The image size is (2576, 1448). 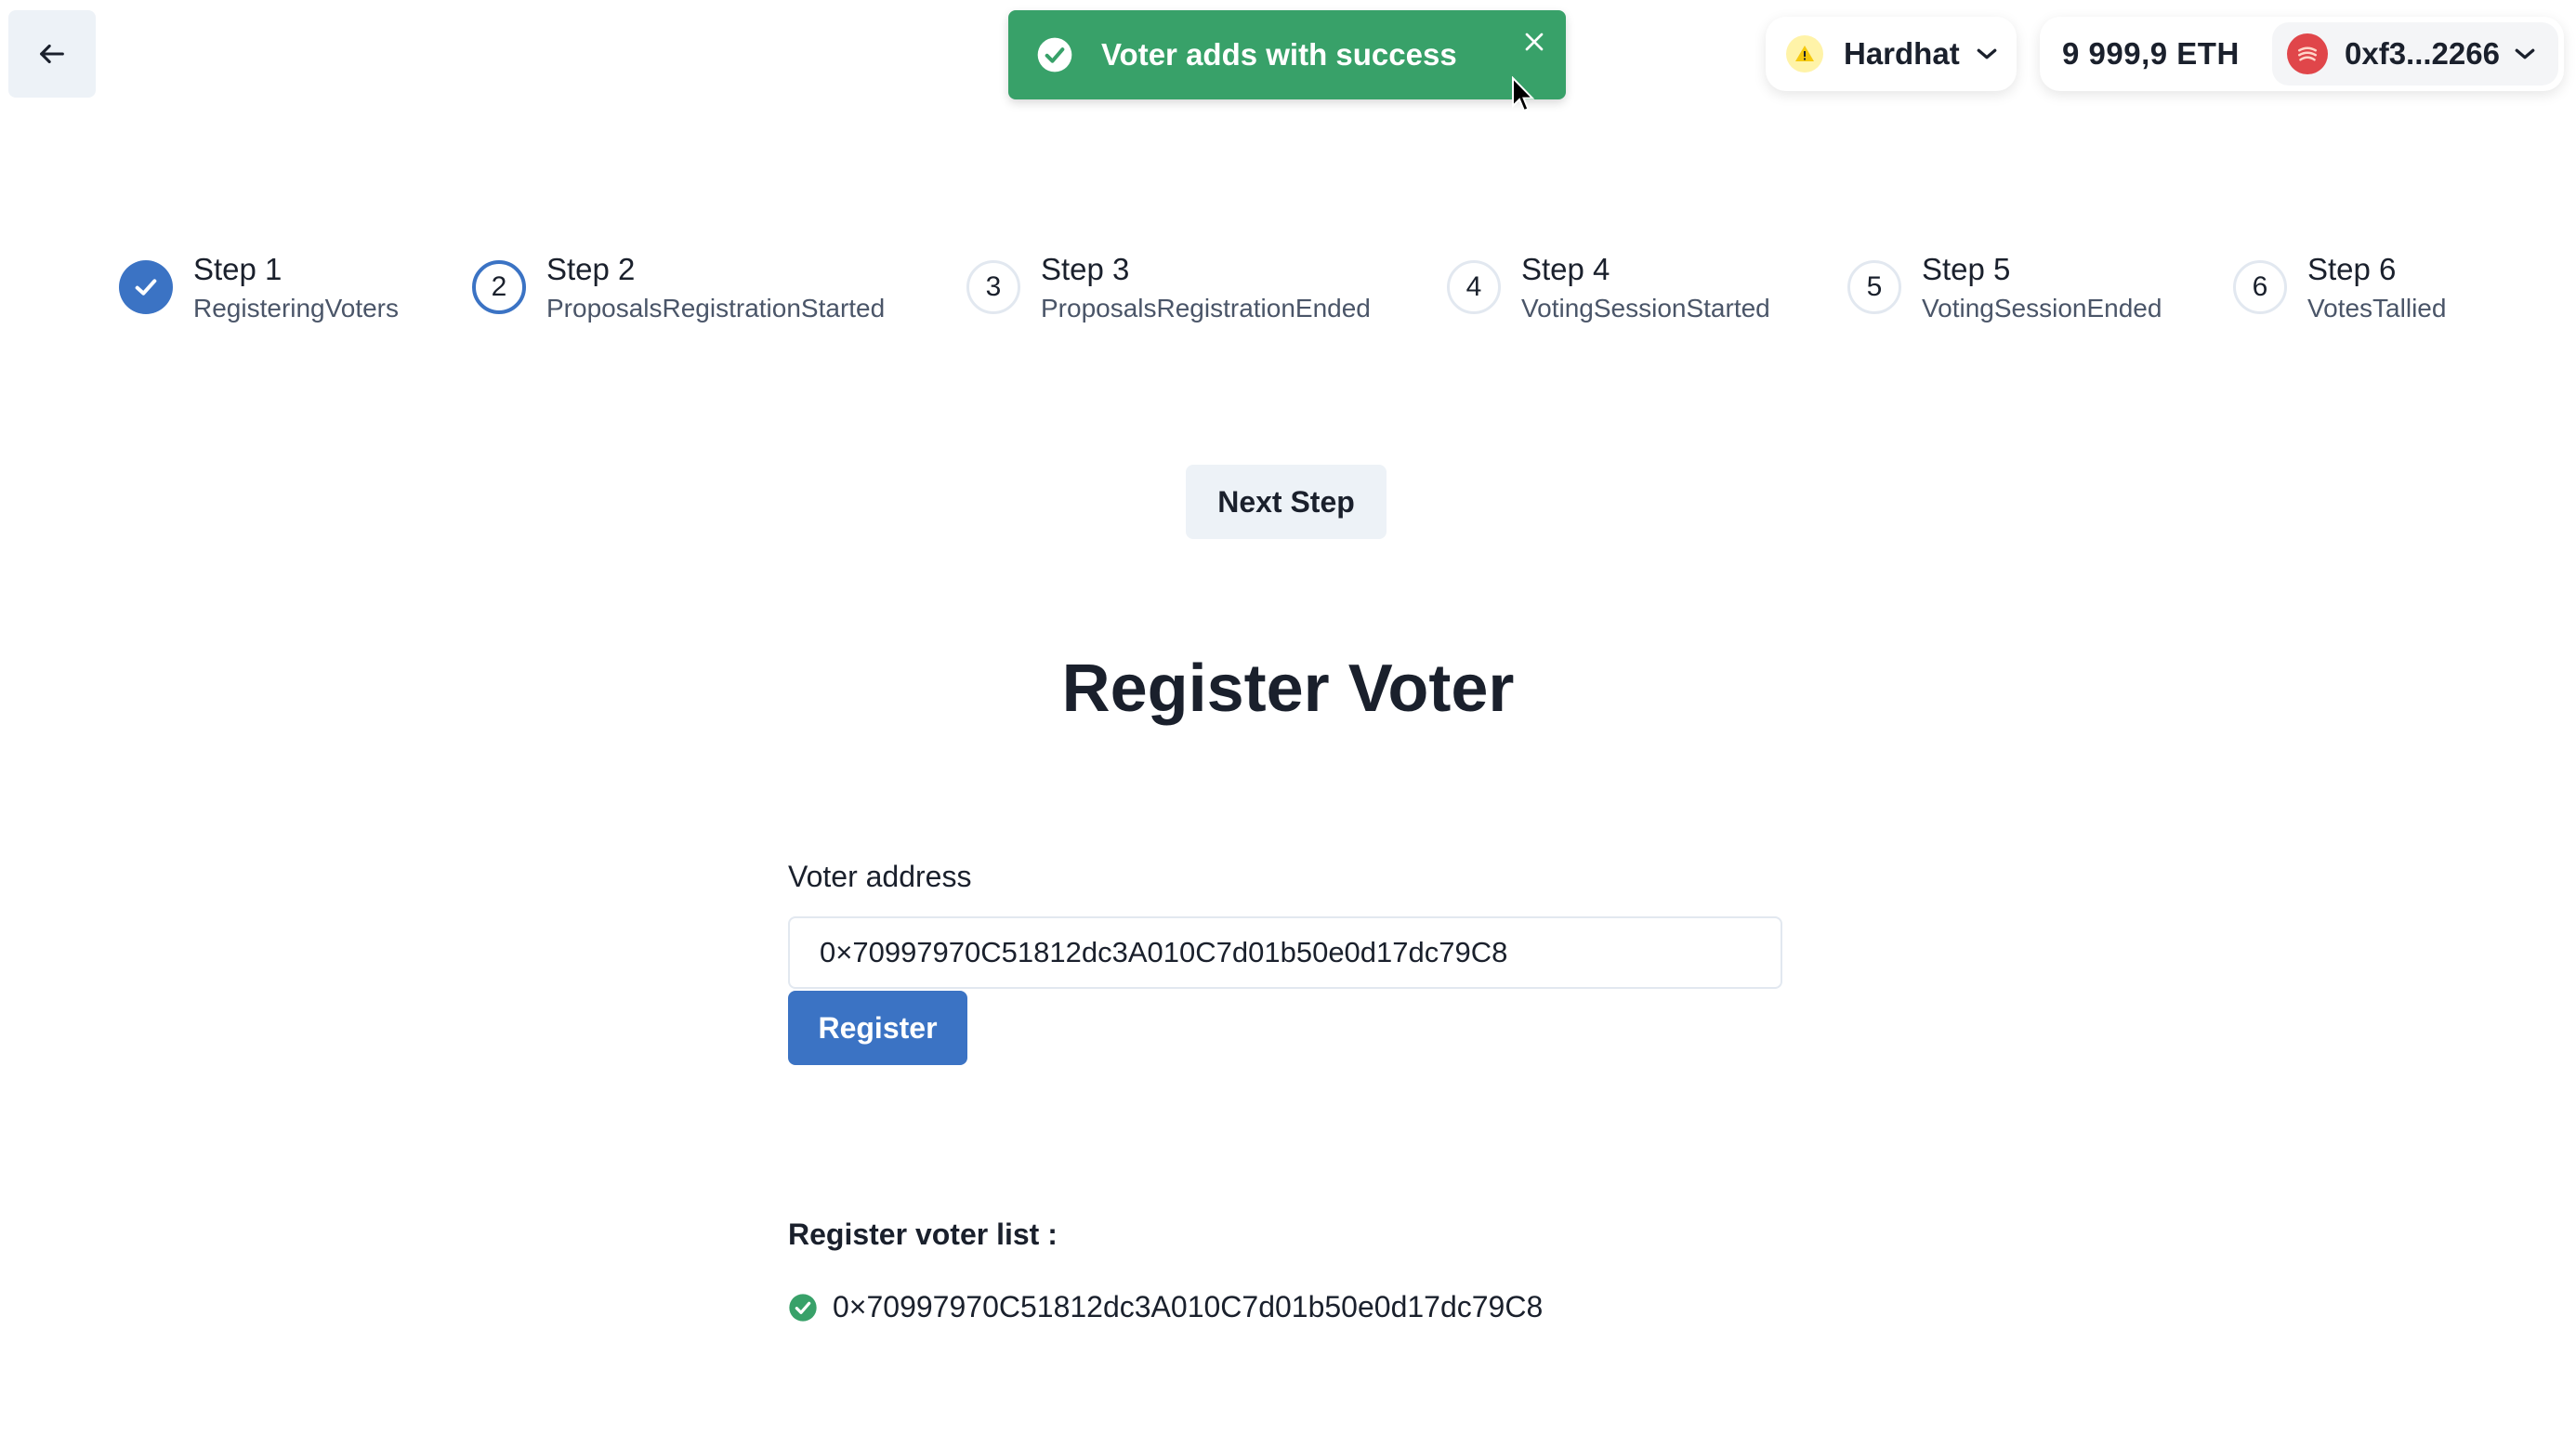 I want to click on step-6: 6 Step 6 VotesTallied, so click(x=2339, y=288).